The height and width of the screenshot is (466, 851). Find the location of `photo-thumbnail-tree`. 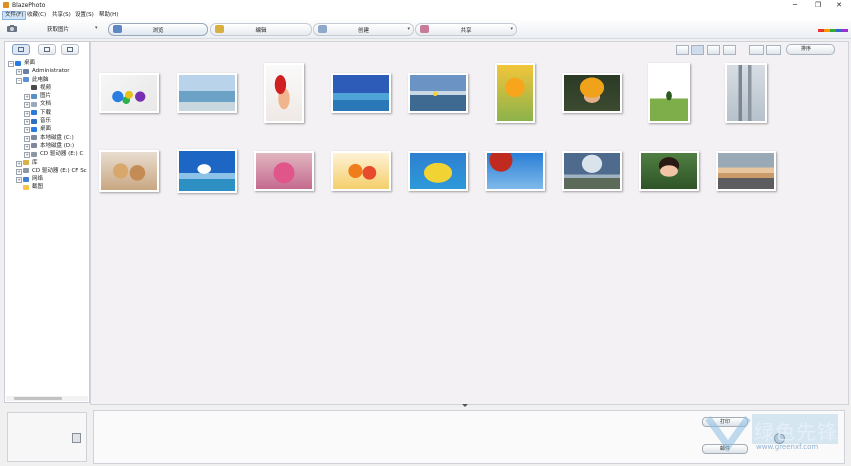

photo-thumbnail-tree is located at coordinates (669, 93).